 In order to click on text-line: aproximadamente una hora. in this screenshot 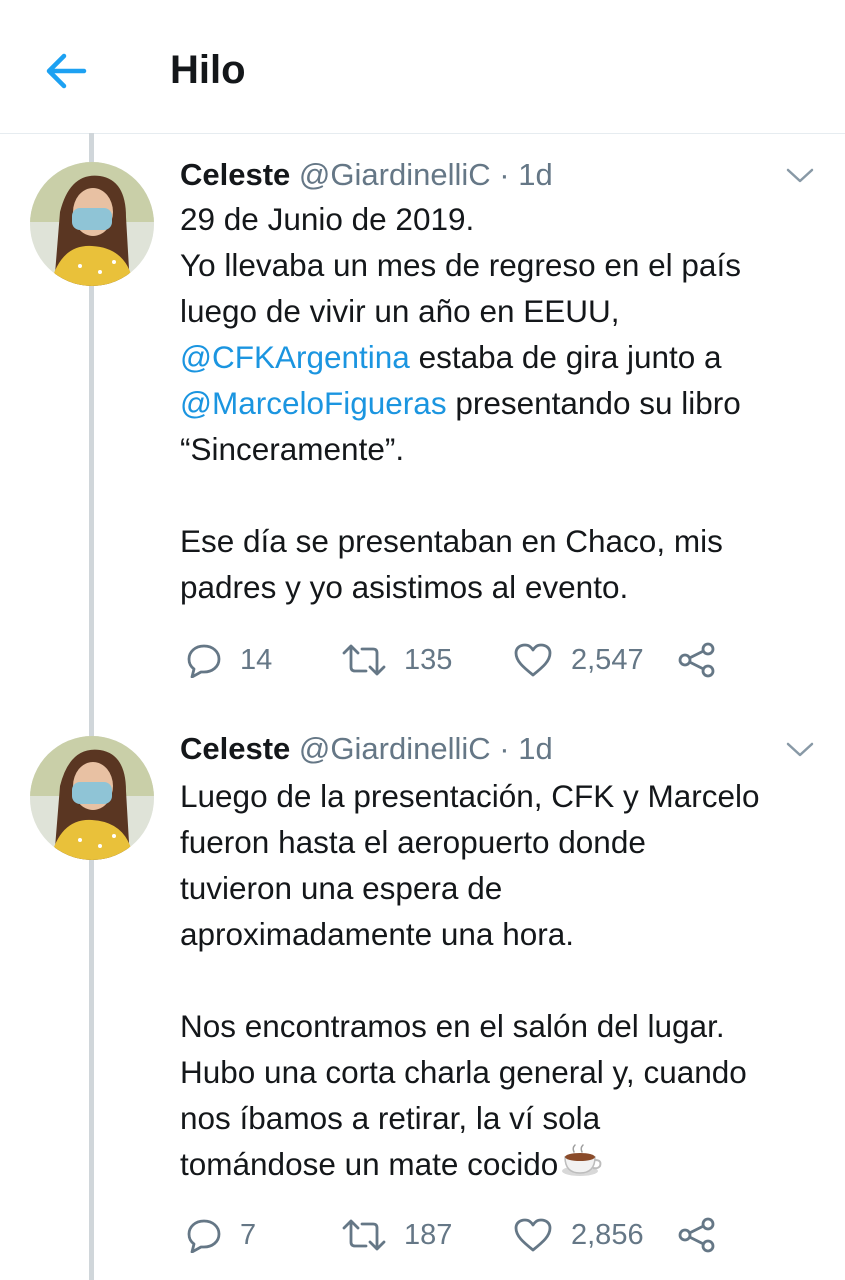, I will do `click(377, 934)`.